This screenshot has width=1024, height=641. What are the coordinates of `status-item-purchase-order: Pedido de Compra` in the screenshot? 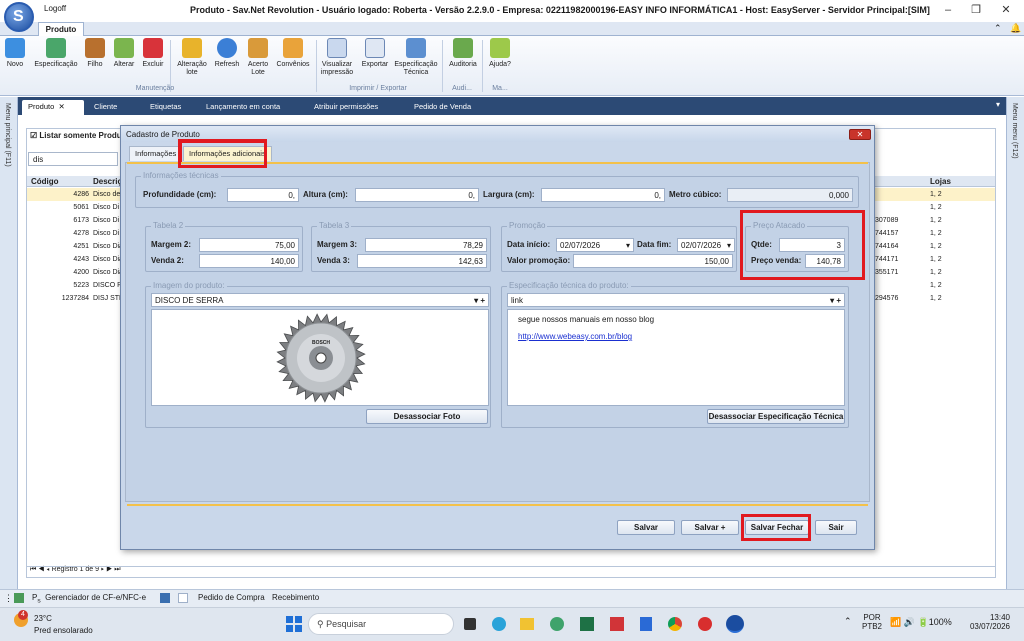 It's located at (231, 597).